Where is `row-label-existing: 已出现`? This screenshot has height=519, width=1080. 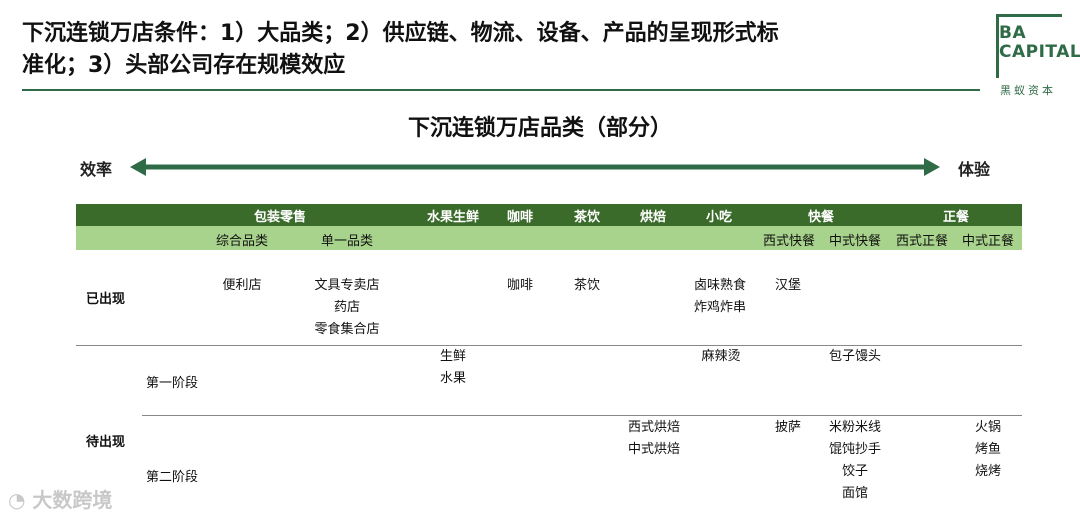 row-label-existing: 已出现 is located at coordinates (106, 299).